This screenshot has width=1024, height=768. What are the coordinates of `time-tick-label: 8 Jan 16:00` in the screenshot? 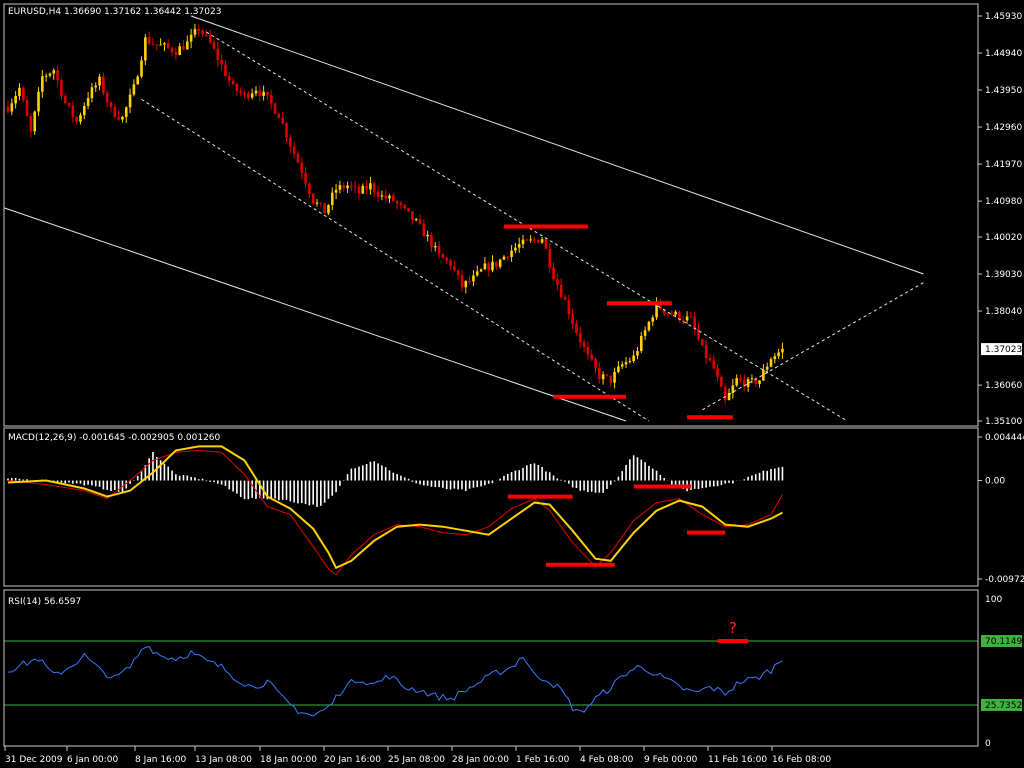 It's located at (161, 760).